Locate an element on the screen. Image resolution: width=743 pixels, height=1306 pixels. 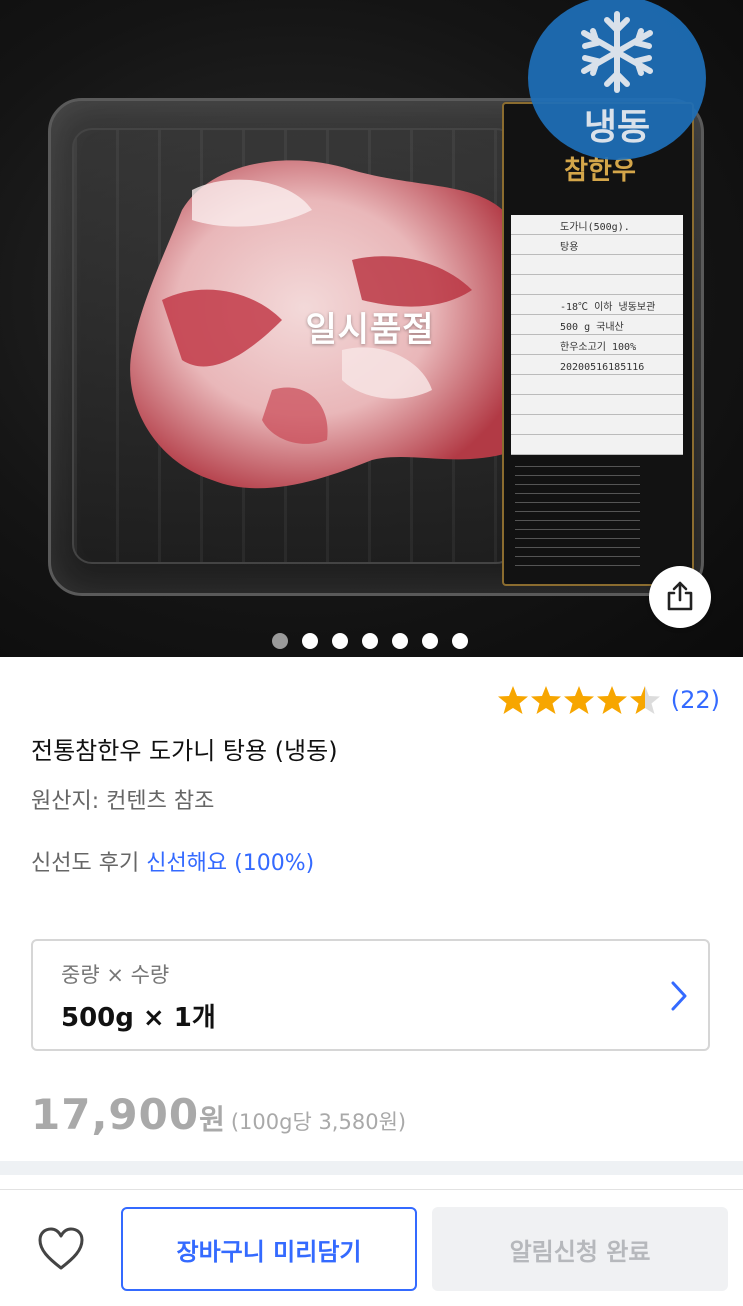
share-icon is located at coordinates (680, 596).